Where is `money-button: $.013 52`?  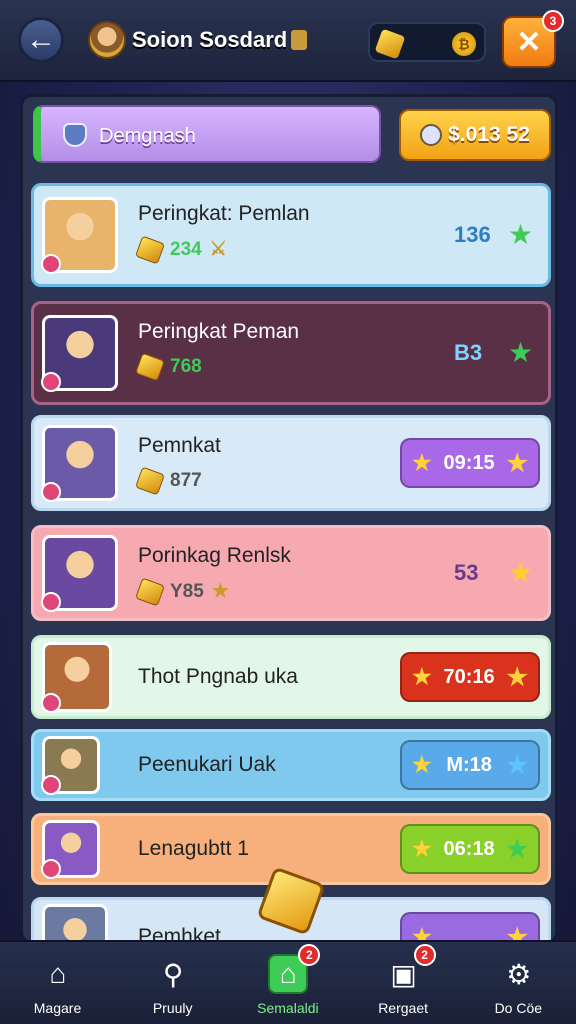
money-button: $.013 52 is located at coordinates (475, 135).